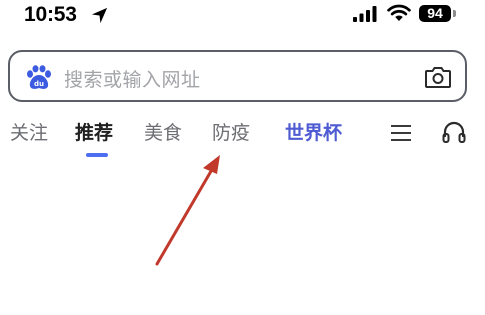 This screenshot has width=485, height=315. I want to click on tab-follow: 关注, so click(29, 133).